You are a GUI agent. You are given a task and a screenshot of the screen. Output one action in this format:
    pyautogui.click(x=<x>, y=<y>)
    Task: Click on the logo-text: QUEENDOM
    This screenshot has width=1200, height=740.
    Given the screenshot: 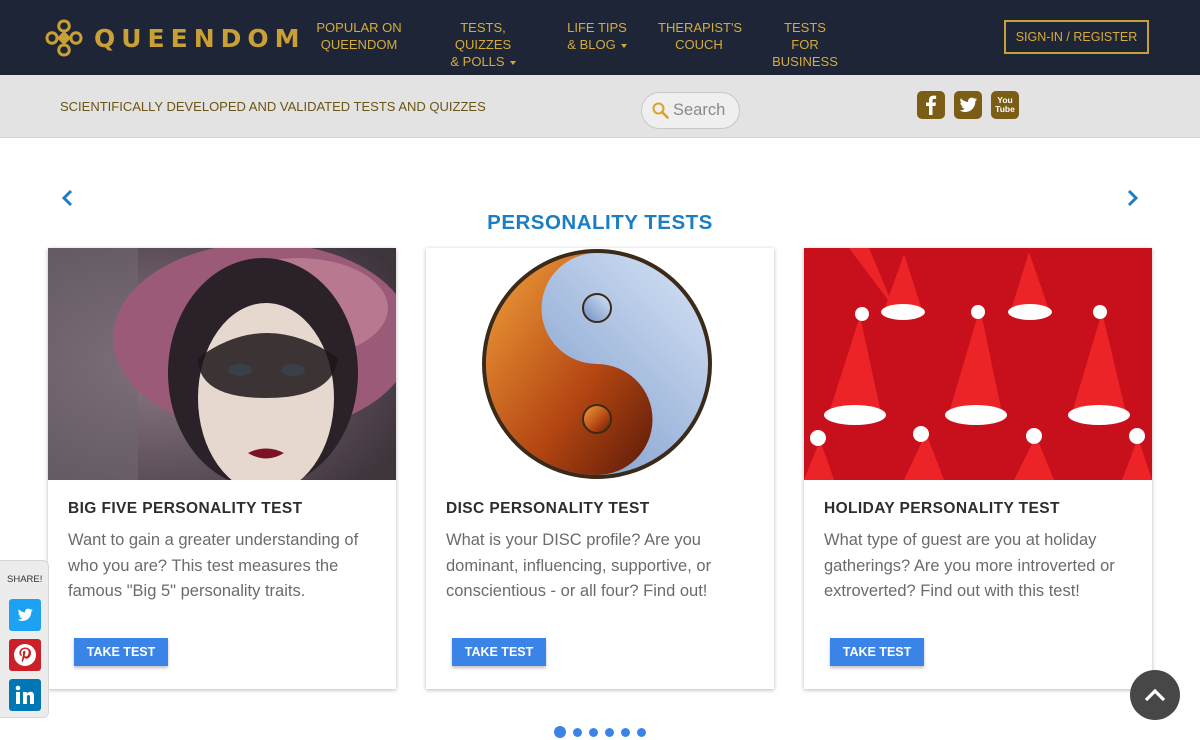 What is the action you would take?
    pyautogui.click(x=200, y=38)
    